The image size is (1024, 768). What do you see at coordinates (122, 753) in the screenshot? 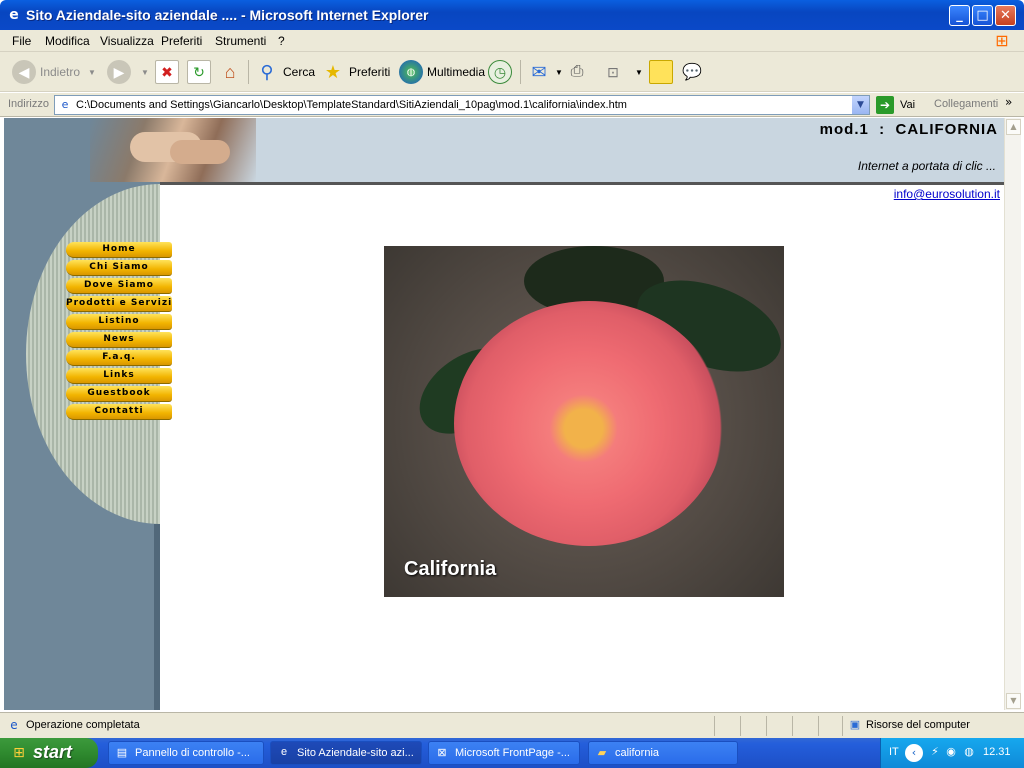
I see `control-panel-icon: ▤` at bounding box center [122, 753].